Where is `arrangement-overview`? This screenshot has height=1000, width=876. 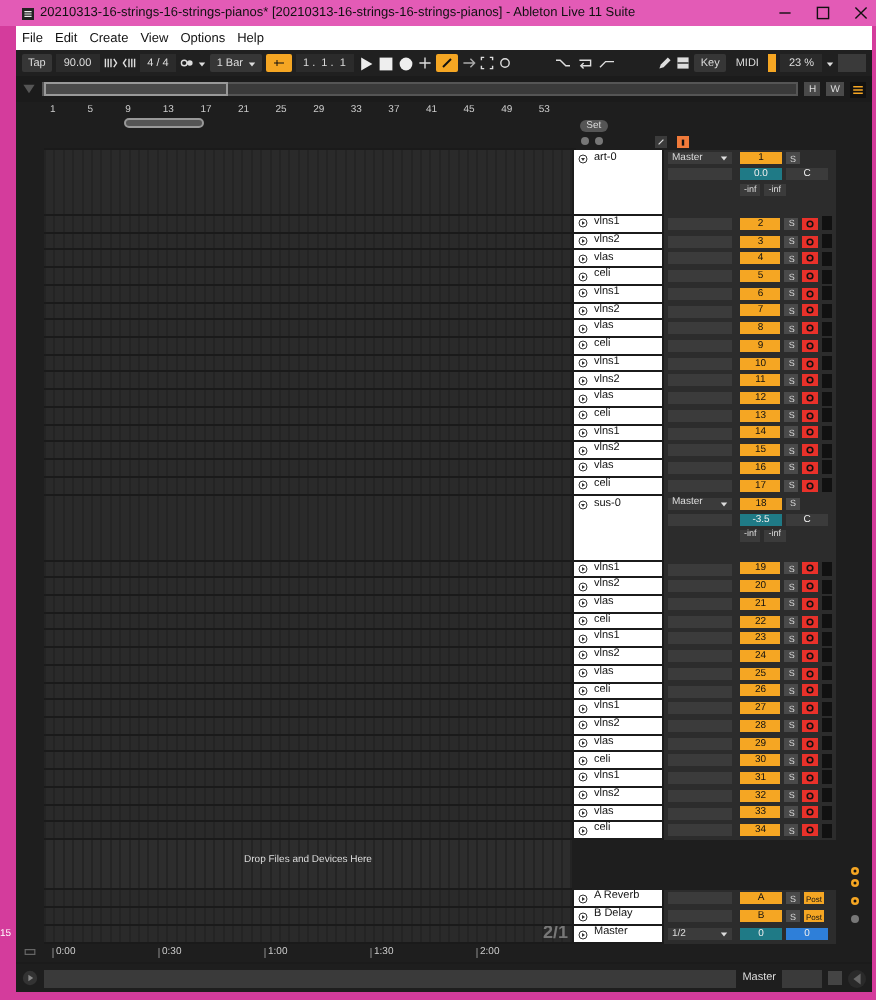 arrangement-overview is located at coordinates (420, 89).